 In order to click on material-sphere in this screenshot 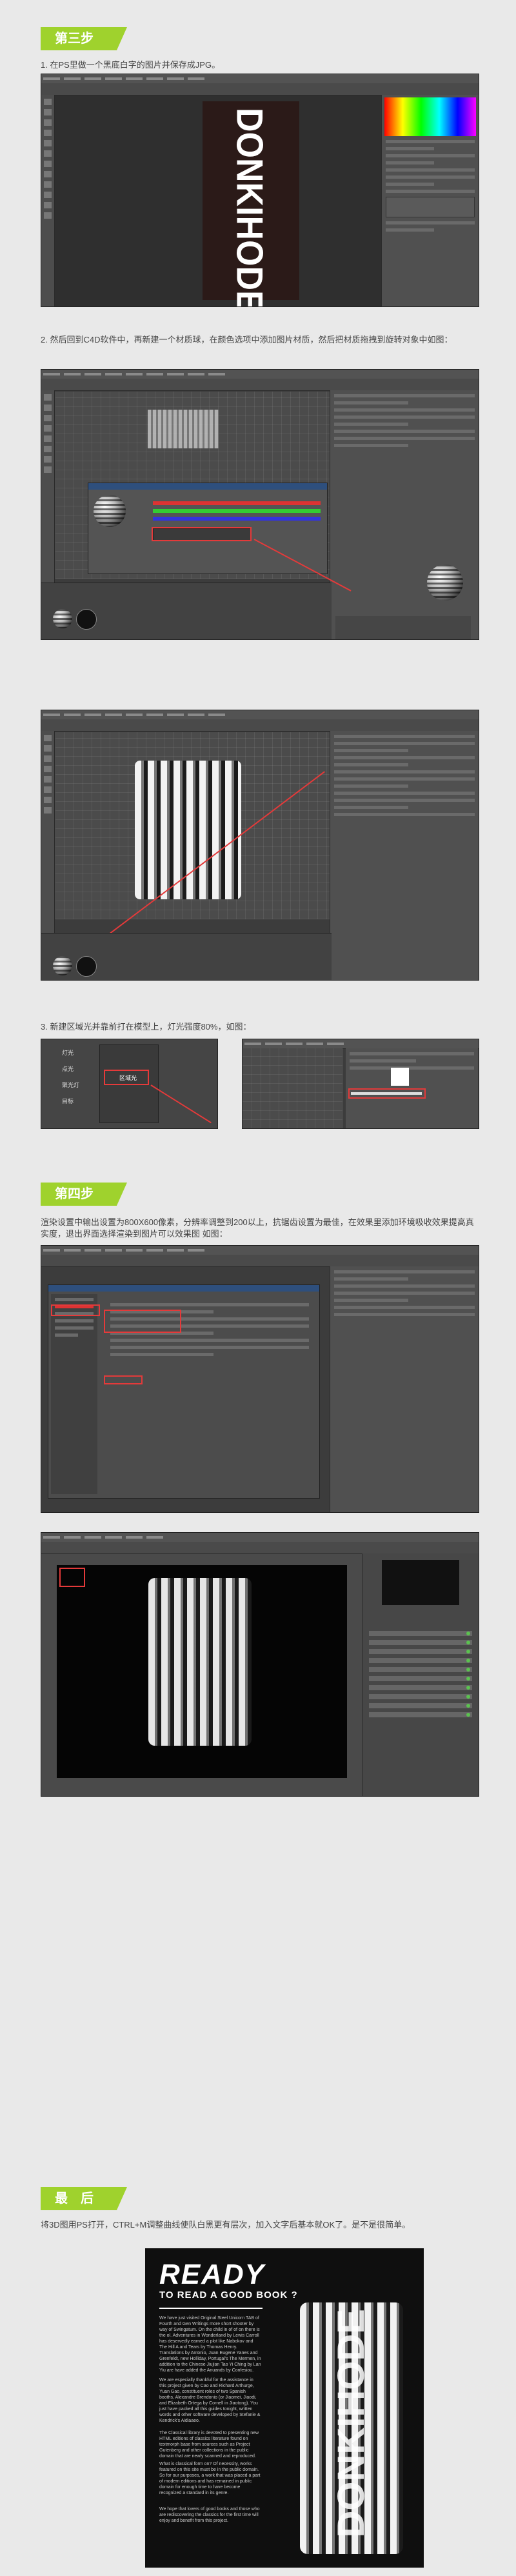, I will do `click(110, 511)`.